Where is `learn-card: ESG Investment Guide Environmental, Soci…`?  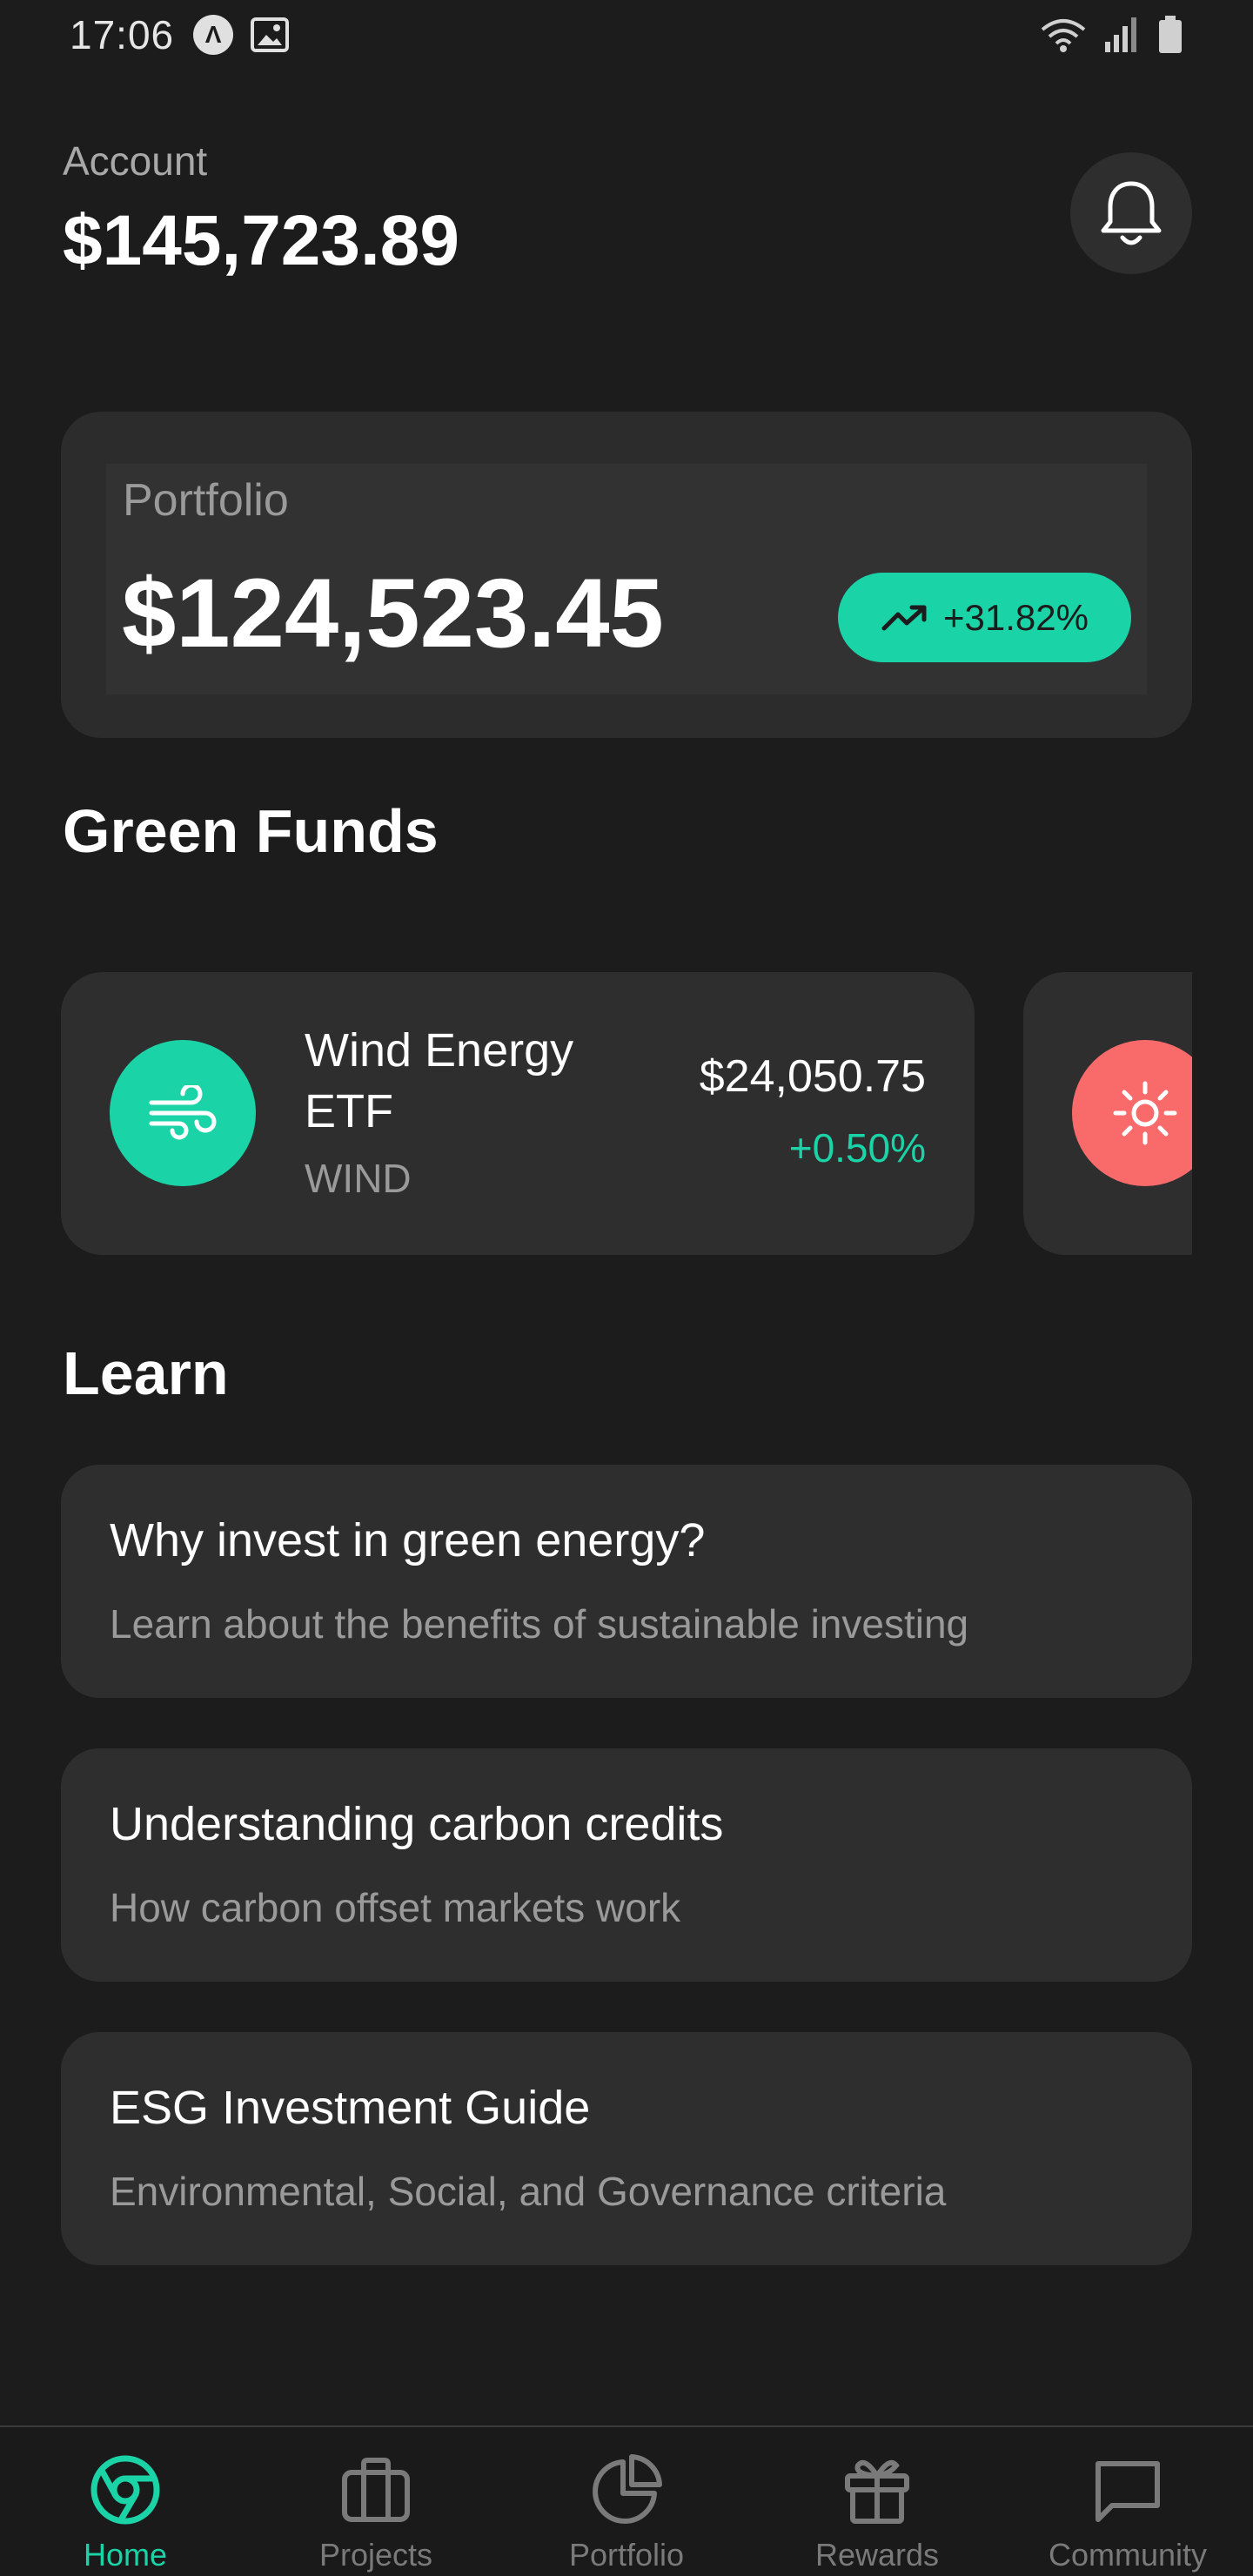
learn-card: ESG Investment Guide Environmental, Soci… is located at coordinates (626, 2148).